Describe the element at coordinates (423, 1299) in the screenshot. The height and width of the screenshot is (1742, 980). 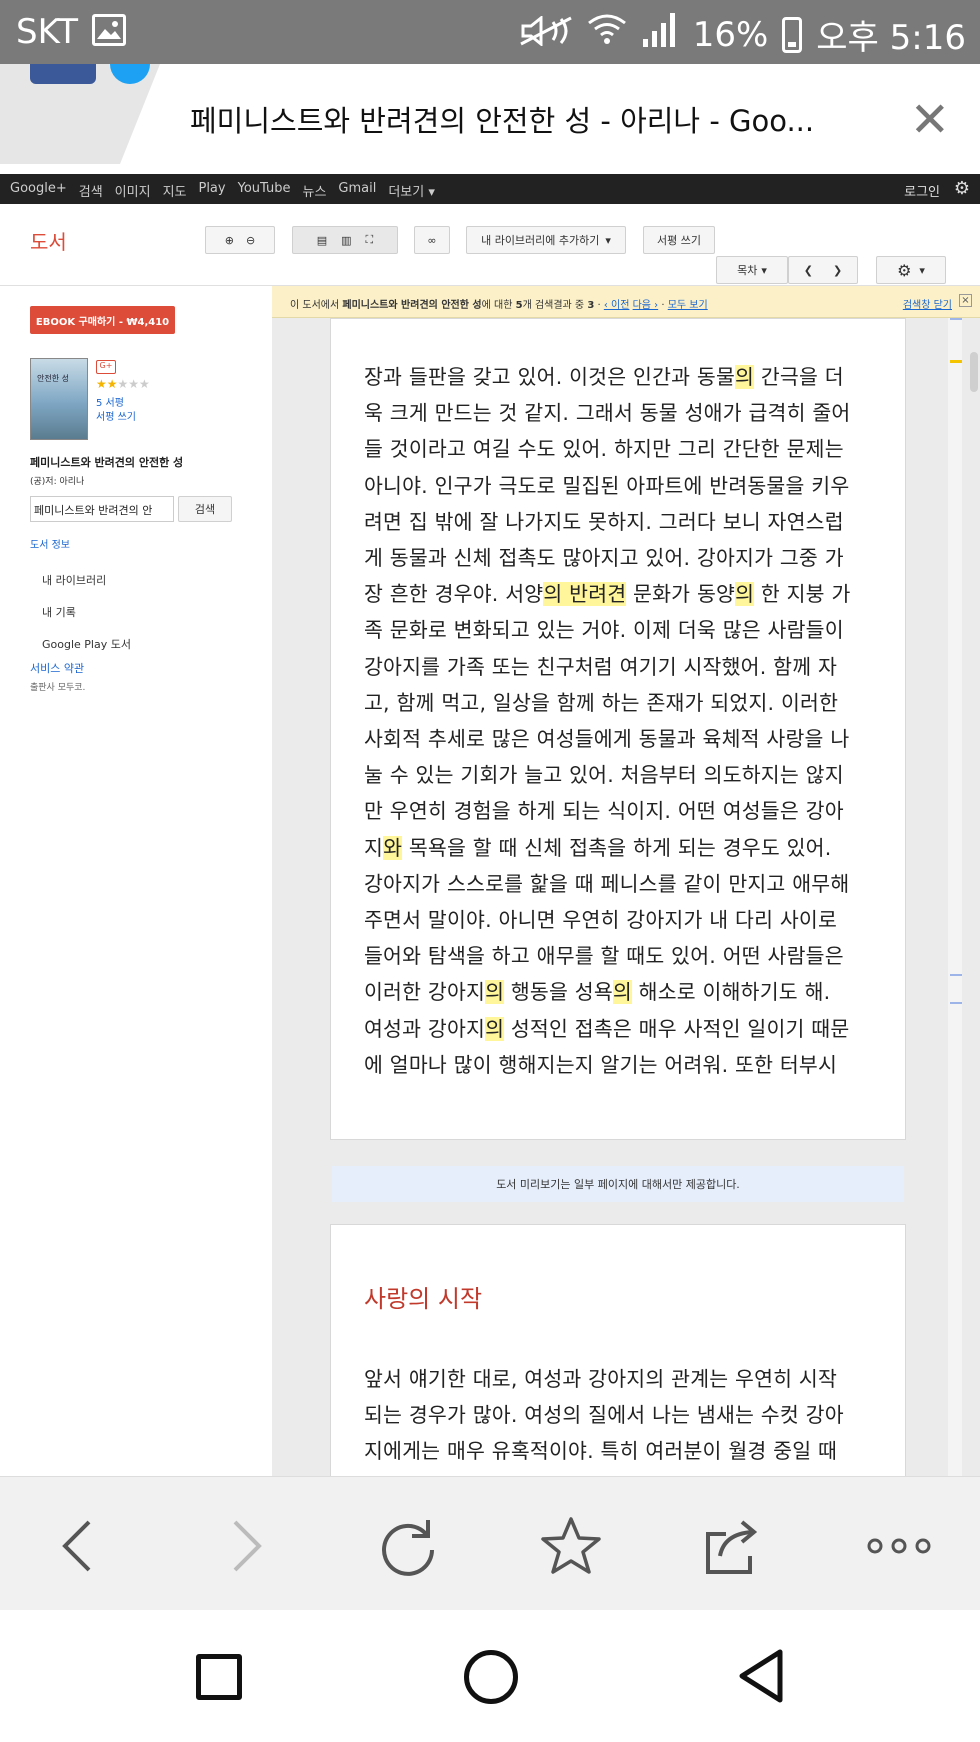
I see `chapter-title: 사랑의 시작` at that location.